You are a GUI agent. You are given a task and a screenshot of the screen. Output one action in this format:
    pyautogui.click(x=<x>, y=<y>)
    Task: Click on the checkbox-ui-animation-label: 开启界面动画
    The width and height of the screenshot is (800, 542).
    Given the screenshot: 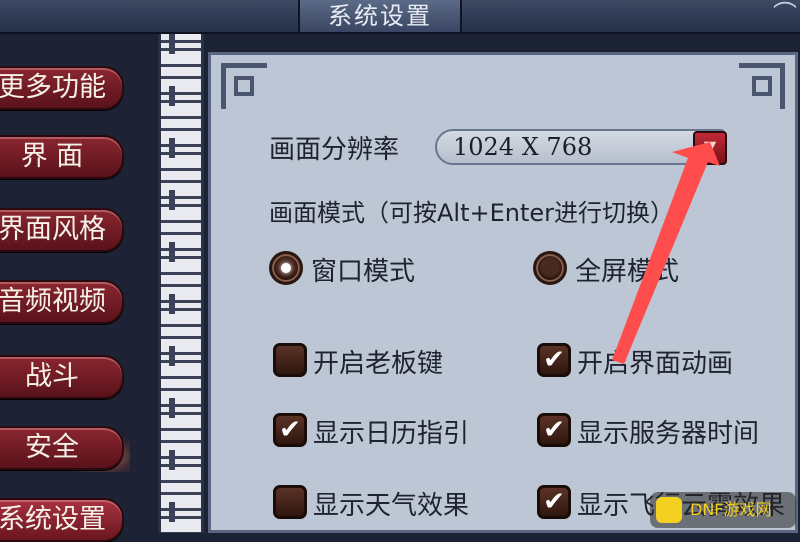 What is the action you would take?
    pyautogui.click(x=655, y=364)
    